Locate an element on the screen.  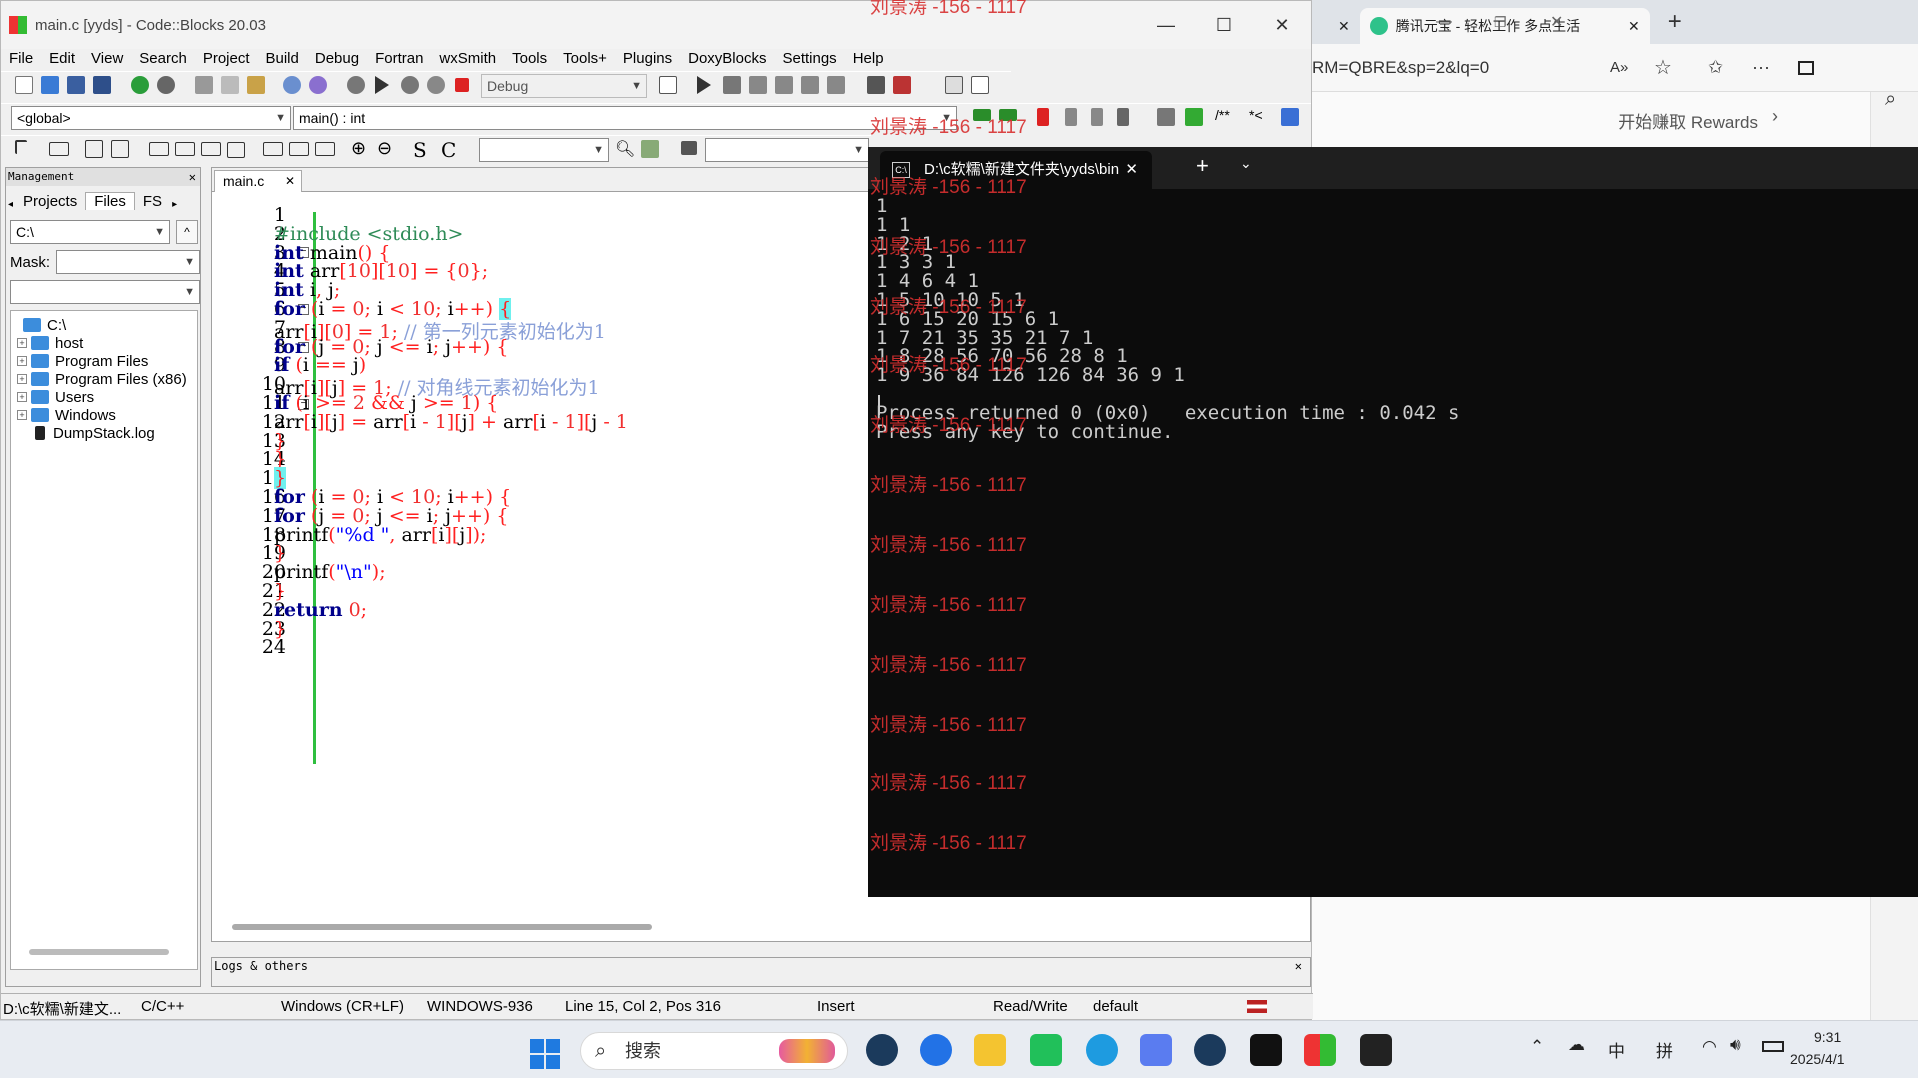
border2-icon is located at coordinates (299, 149).